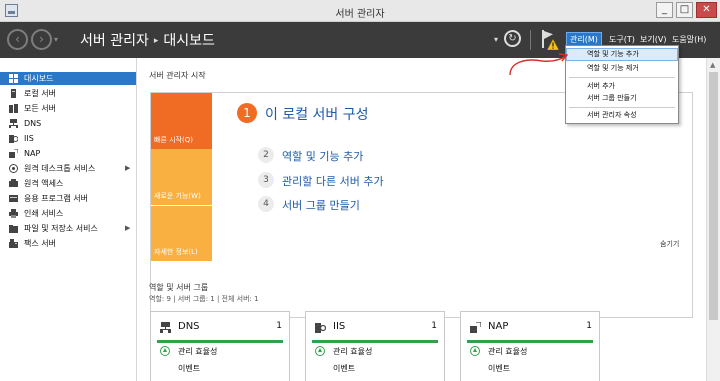 The width and height of the screenshot is (720, 381). Describe the element at coordinates (114, 41) in the screenshot. I see `breadcrumb-root: 서버 관리자` at that location.